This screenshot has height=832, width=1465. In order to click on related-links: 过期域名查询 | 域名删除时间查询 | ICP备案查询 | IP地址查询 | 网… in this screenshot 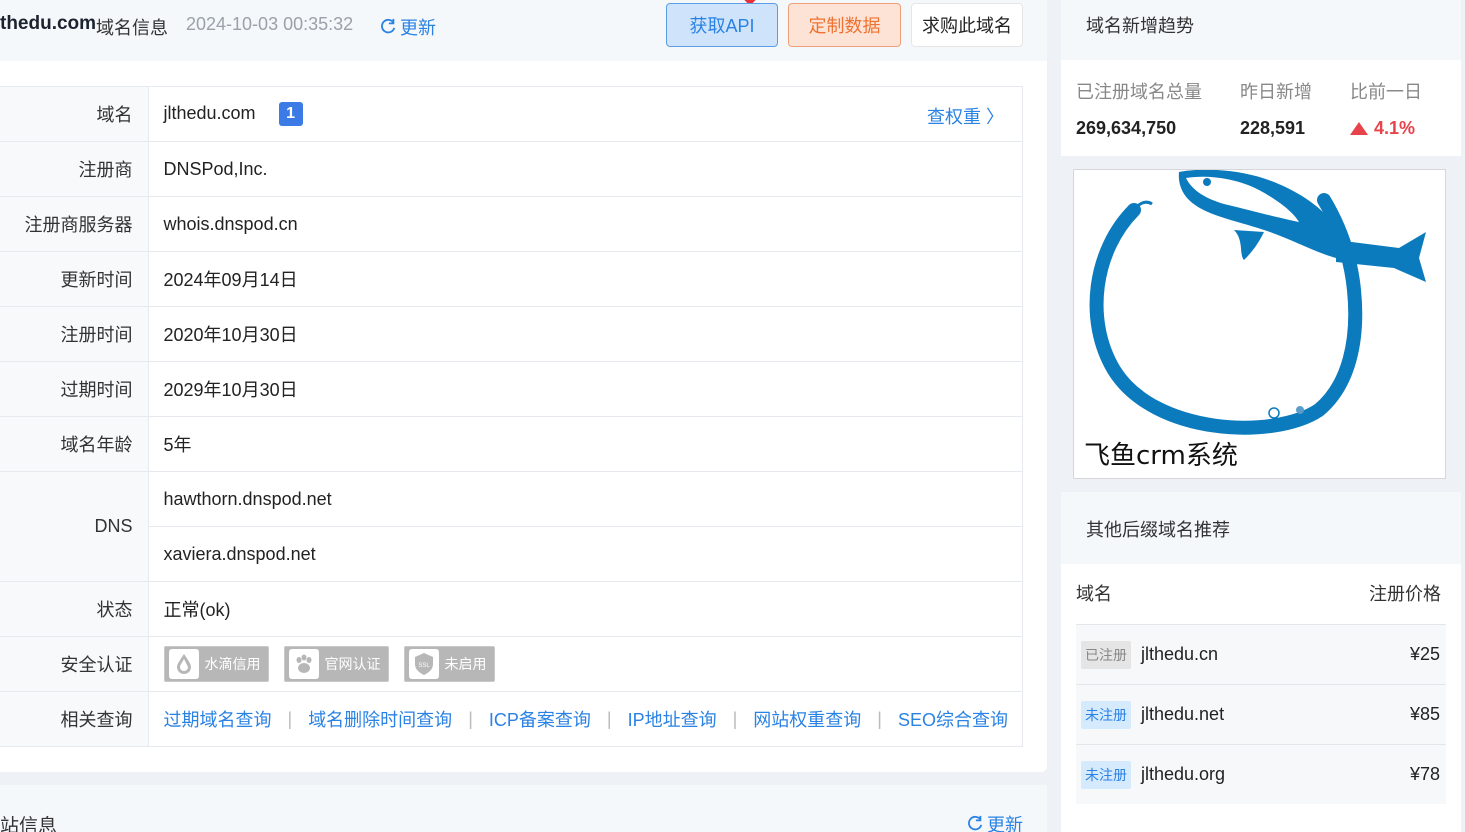, I will do `click(593, 719)`.